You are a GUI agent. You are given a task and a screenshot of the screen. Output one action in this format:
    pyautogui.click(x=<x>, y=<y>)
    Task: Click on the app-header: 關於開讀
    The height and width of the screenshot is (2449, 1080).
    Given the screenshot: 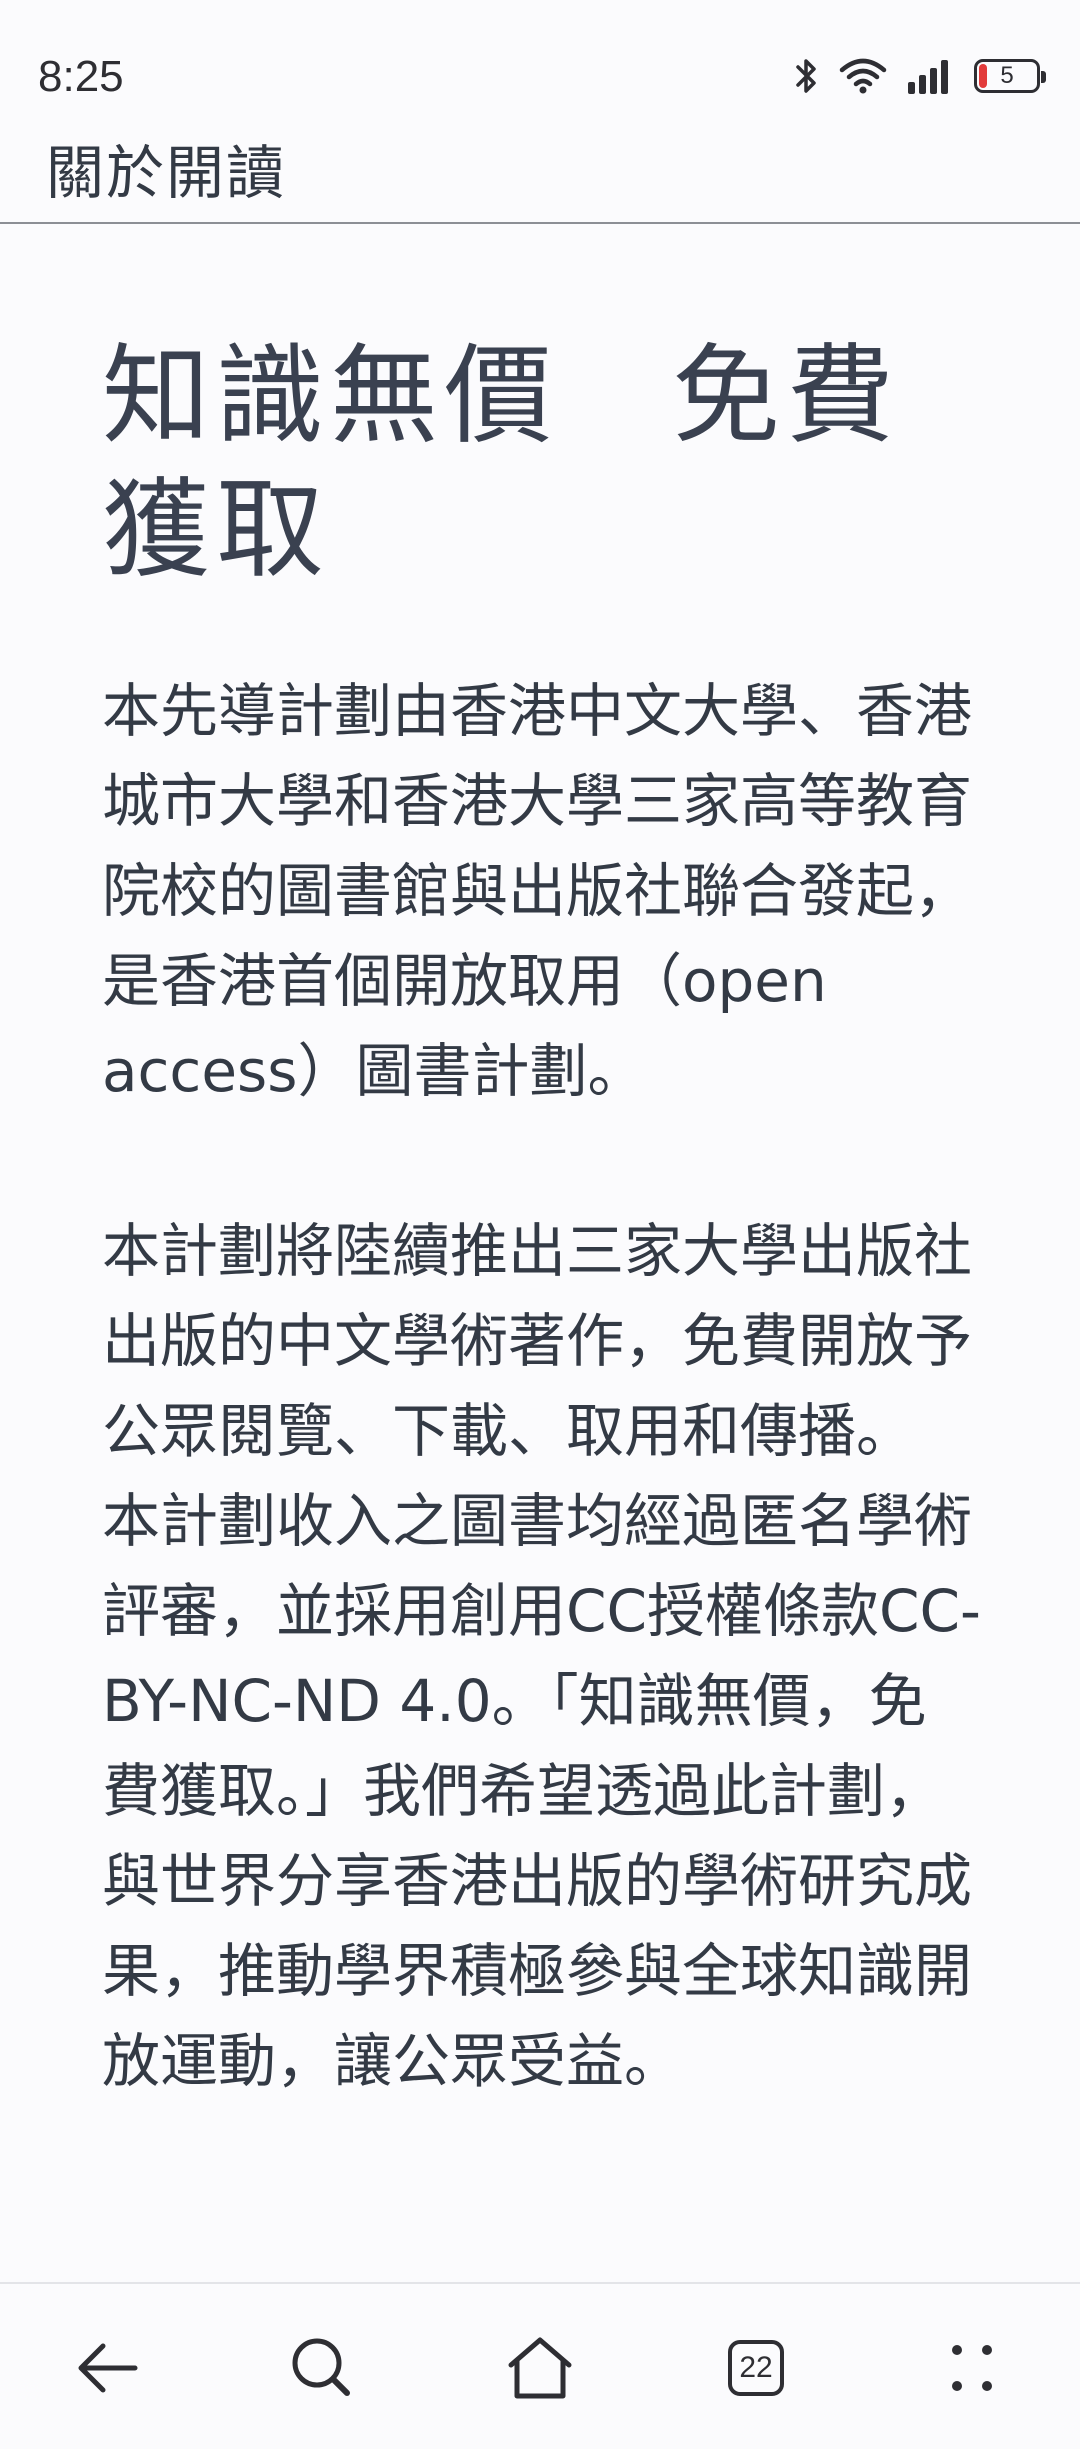 What is the action you would take?
    pyautogui.click(x=540, y=172)
    